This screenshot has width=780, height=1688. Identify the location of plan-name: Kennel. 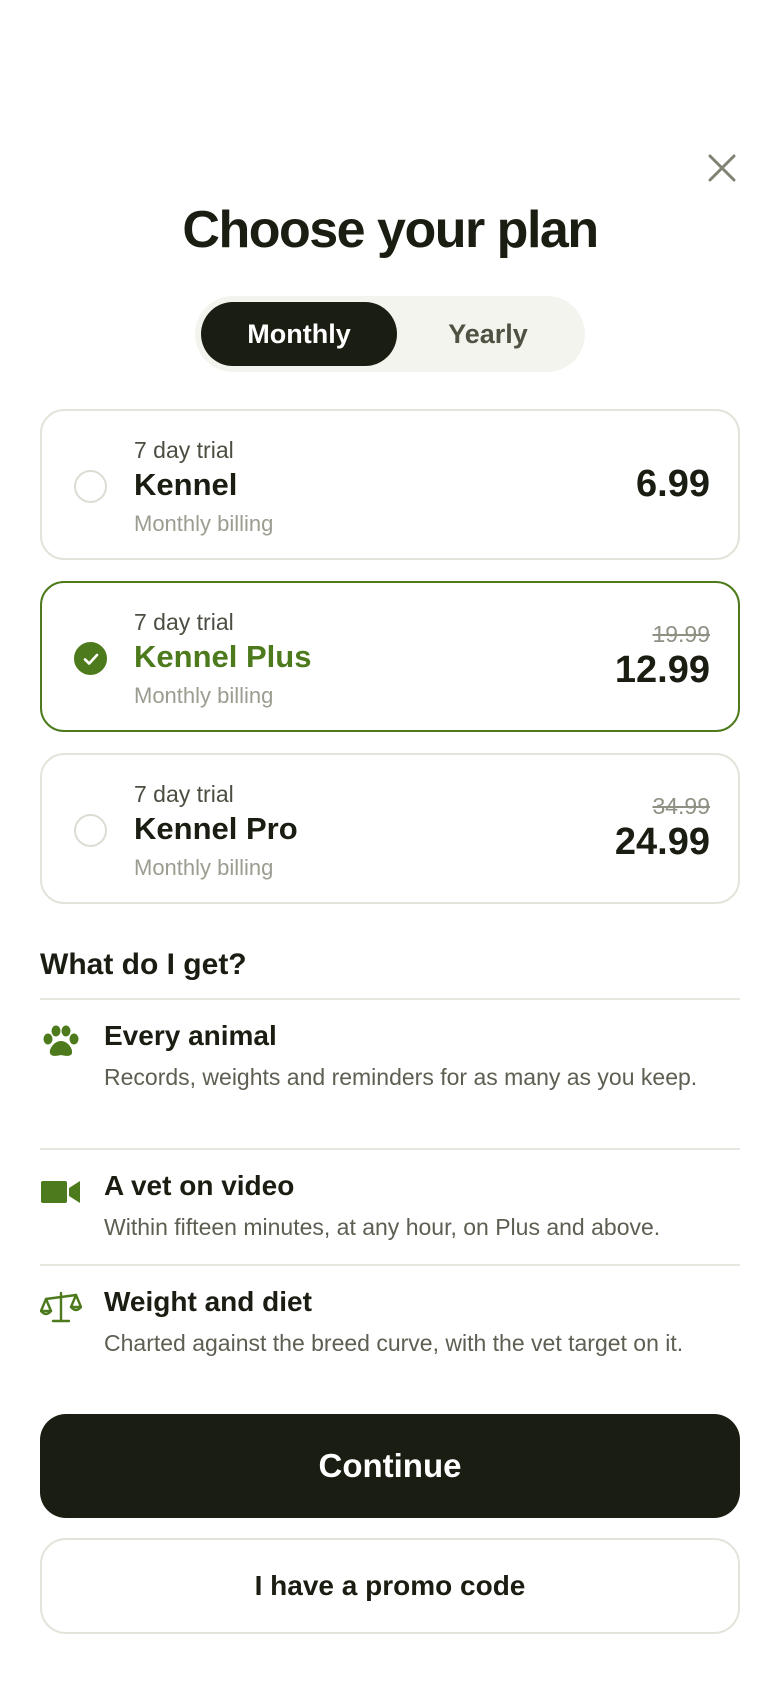
(186, 484).